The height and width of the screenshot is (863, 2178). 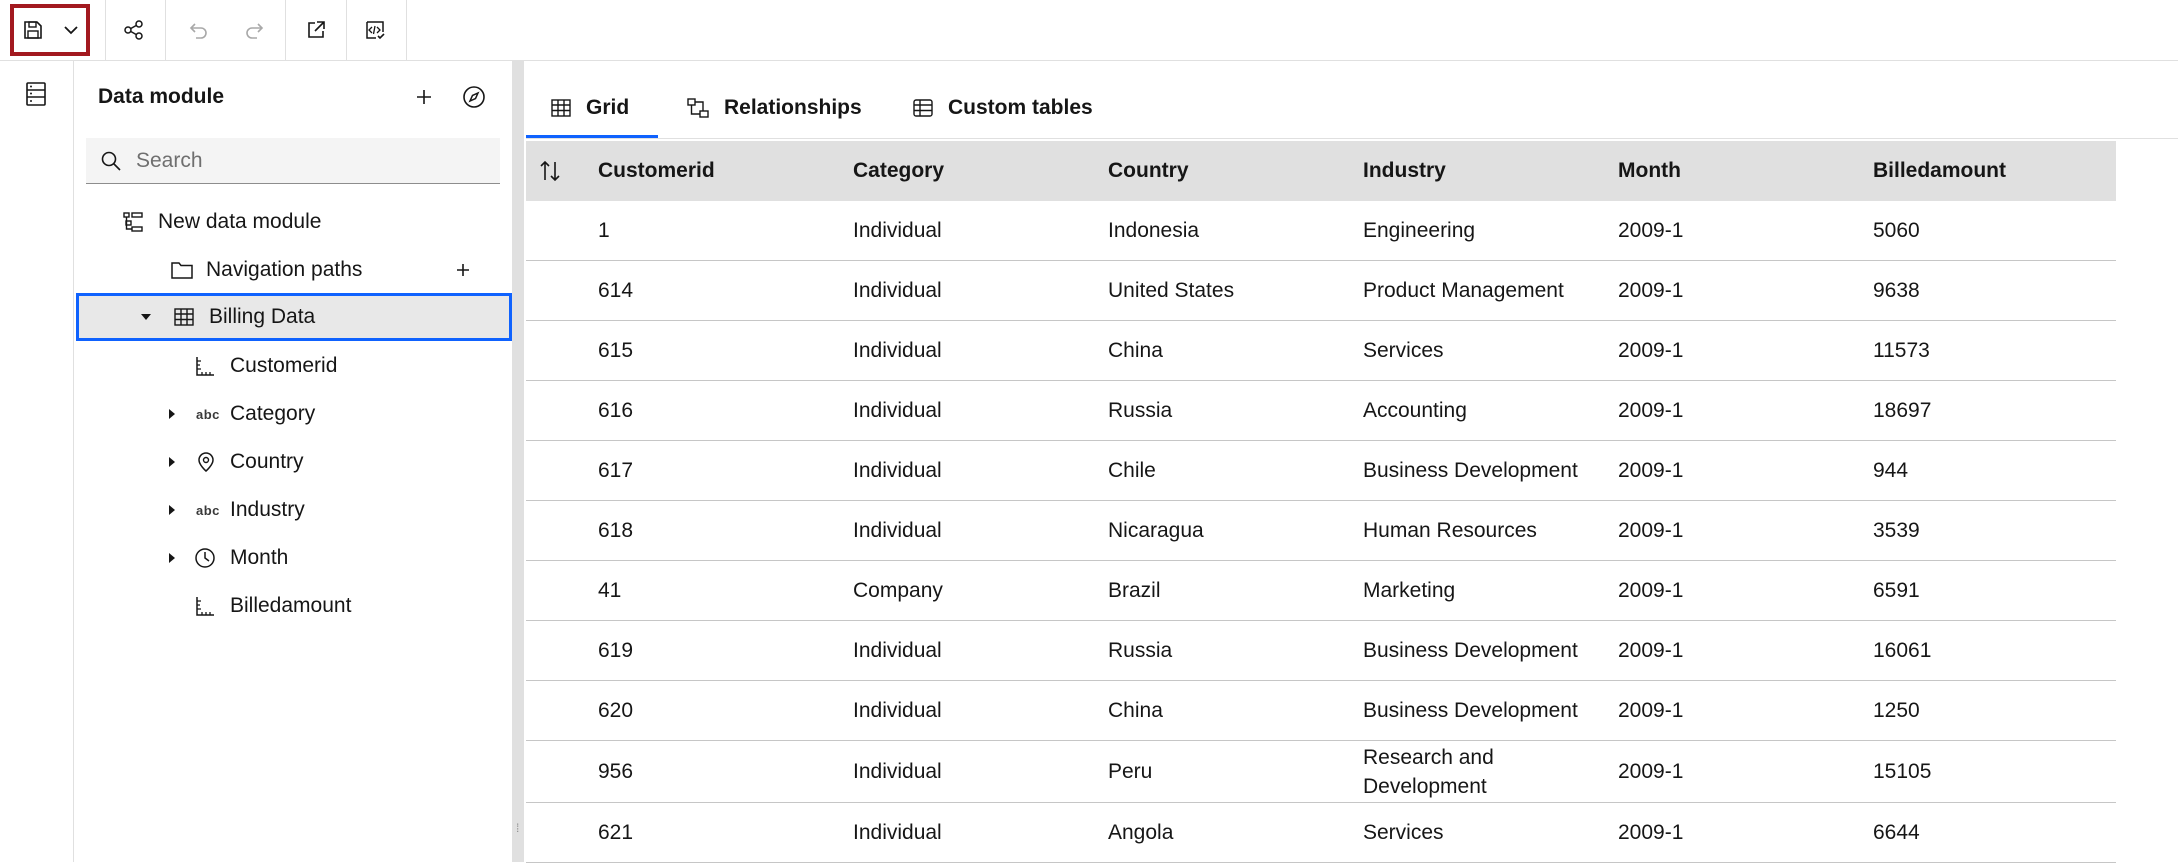 What do you see at coordinates (146, 317) in the screenshot?
I see `caret-down-icon` at bounding box center [146, 317].